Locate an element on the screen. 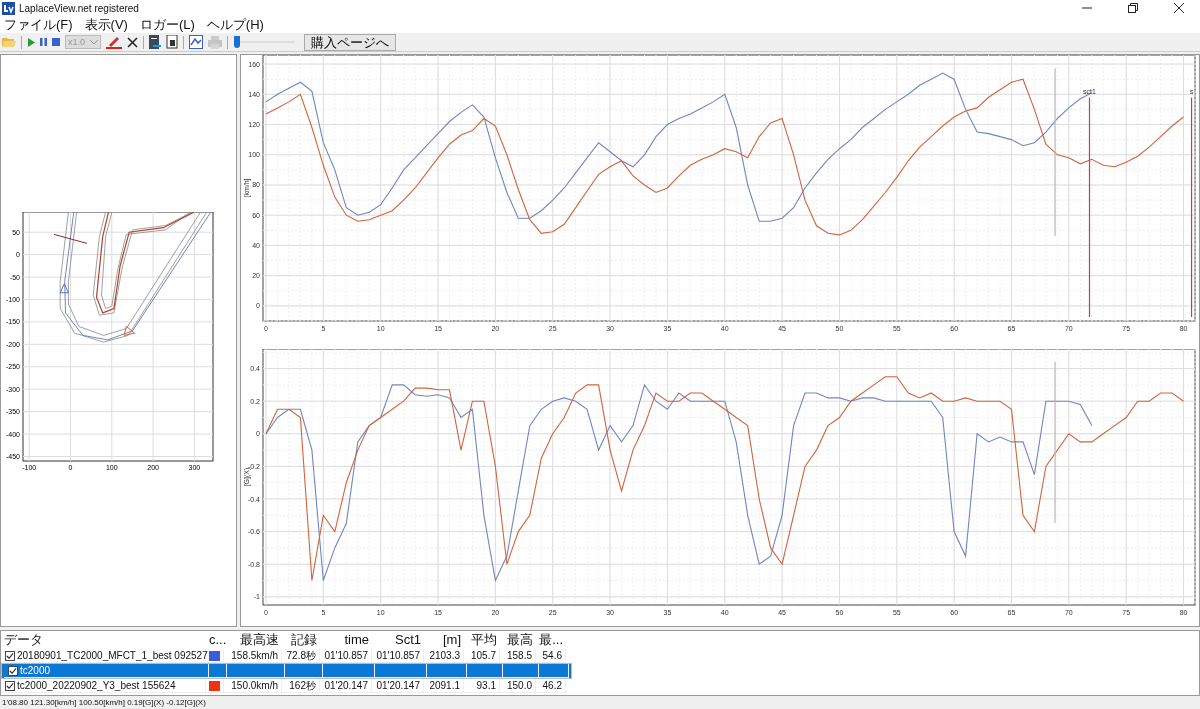 The width and height of the screenshot is (1200, 709). table-cell: 20180901_TC2000_MFCT_1_best 092527 is located at coordinates (112, 655).